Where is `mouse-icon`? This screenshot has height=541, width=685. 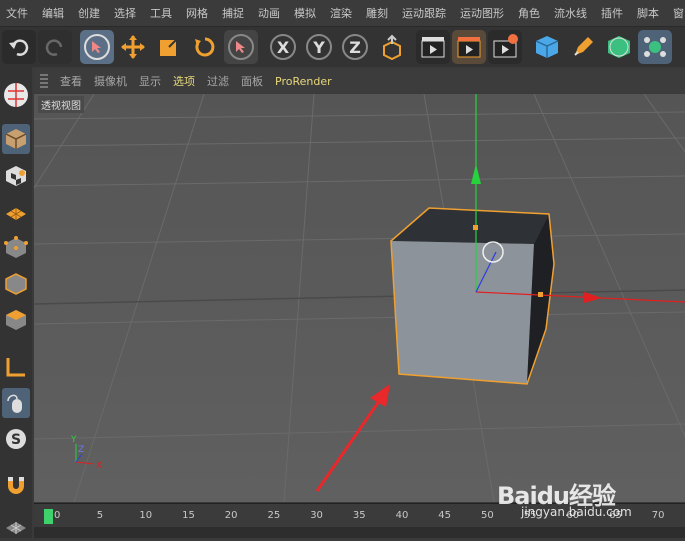
mouse-icon is located at coordinates (14, 403).